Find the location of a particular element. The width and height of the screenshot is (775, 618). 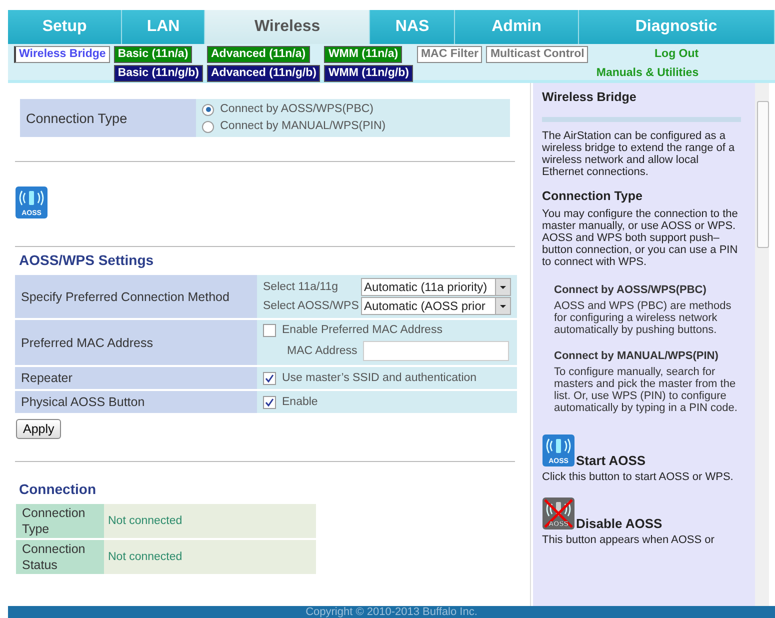

field-label: Specify Preferred Connection Method is located at coordinates (136, 296).